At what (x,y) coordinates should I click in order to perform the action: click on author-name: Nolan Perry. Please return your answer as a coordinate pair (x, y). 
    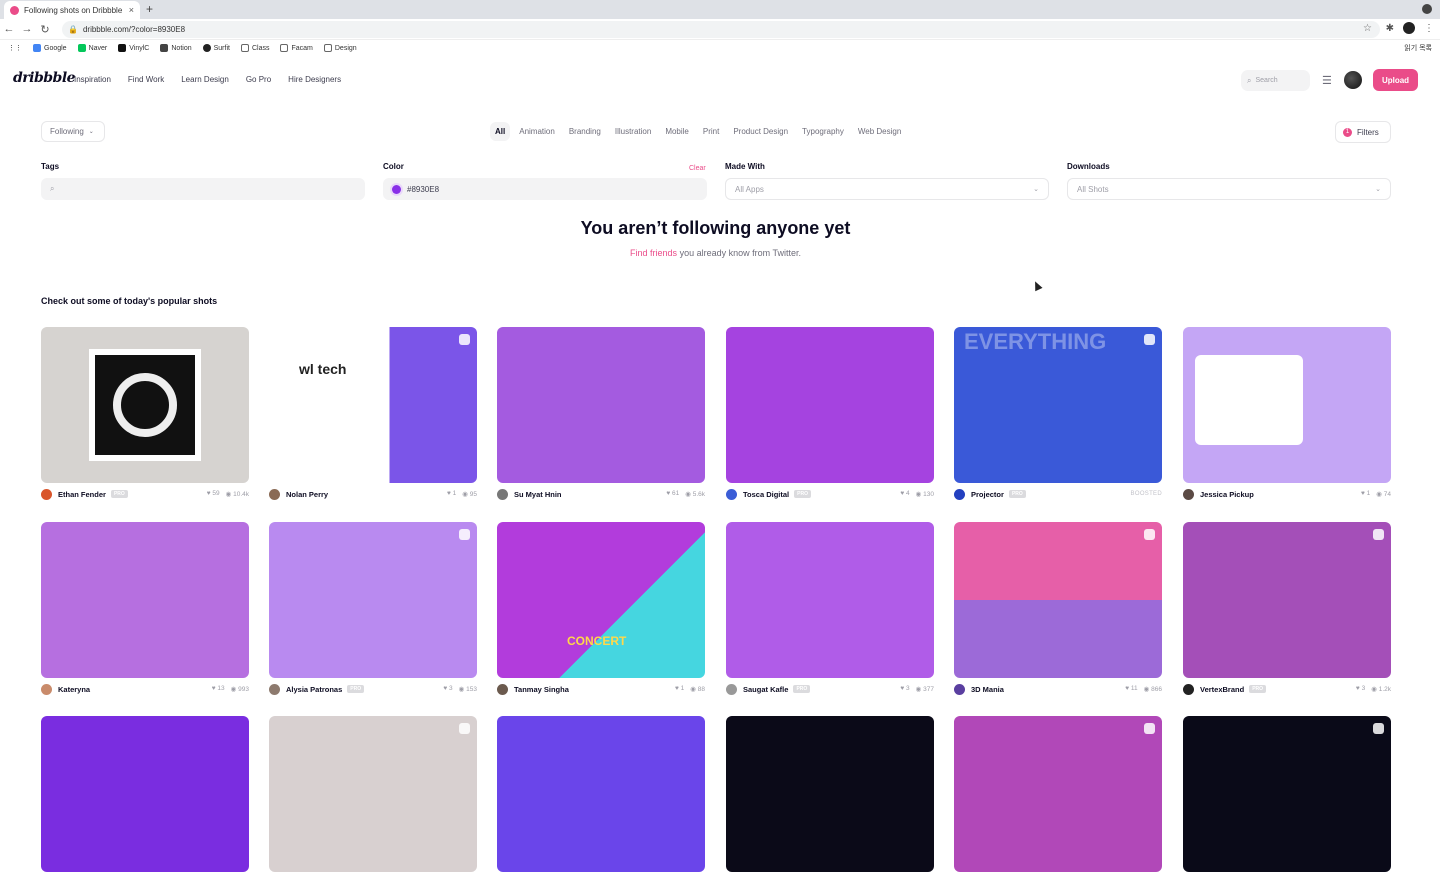
    Looking at the image, I should click on (307, 494).